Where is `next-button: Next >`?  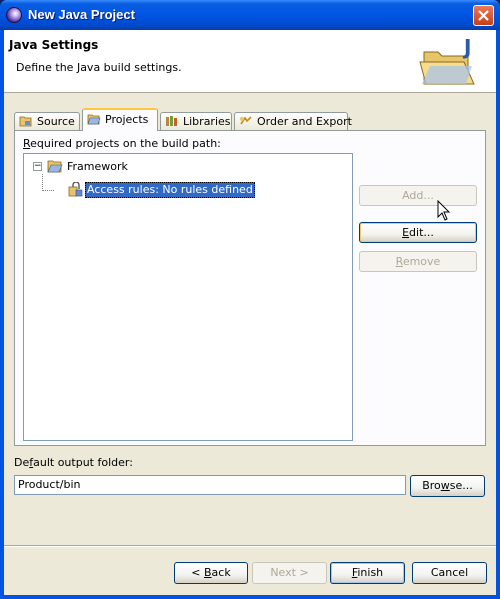
next-button: Next > is located at coordinates (289, 573).